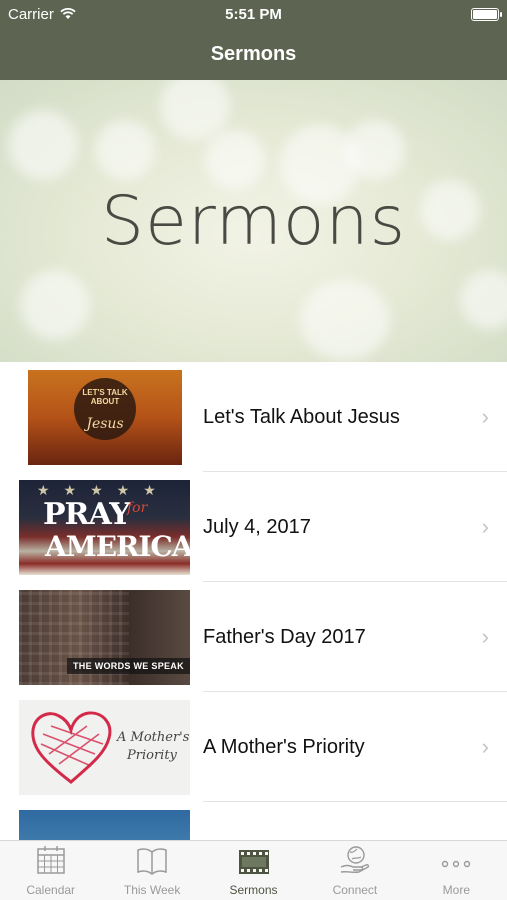 This screenshot has height=900, width=507. What do you see at coordinates (152, 890) in the screenshot?
I see `tab-label: This Week` at bounding box center [152, 890].